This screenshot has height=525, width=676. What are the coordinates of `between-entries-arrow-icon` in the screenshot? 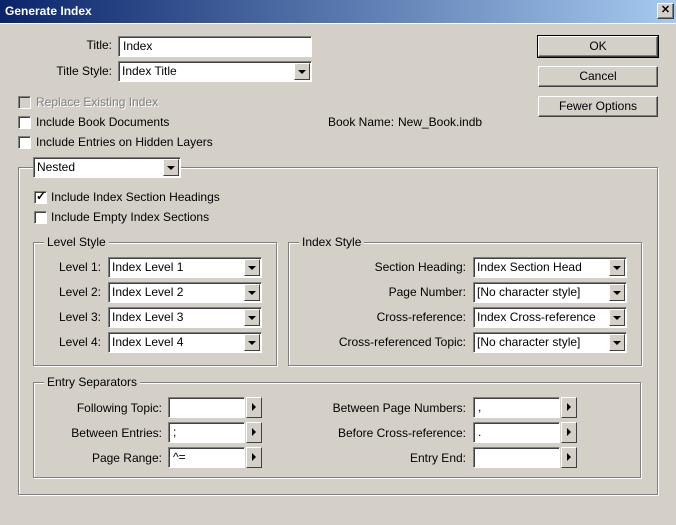 It's located at (254, 432).